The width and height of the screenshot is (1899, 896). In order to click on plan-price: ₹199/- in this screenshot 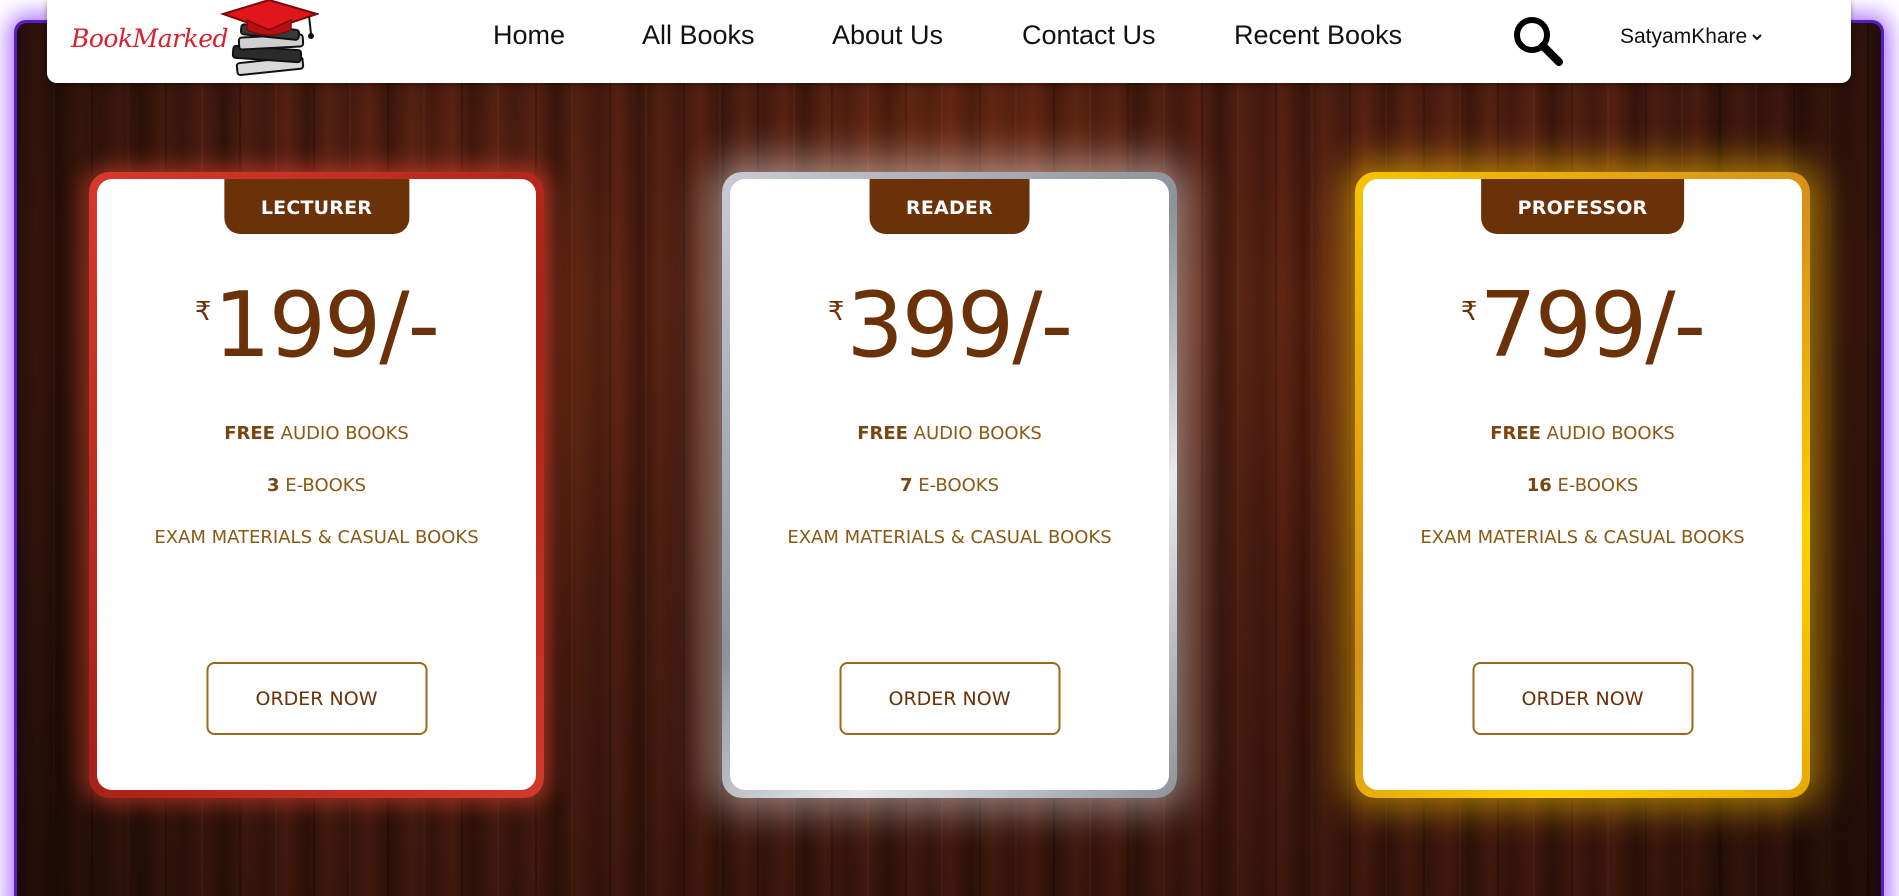, I will do `click(316, 325)`.